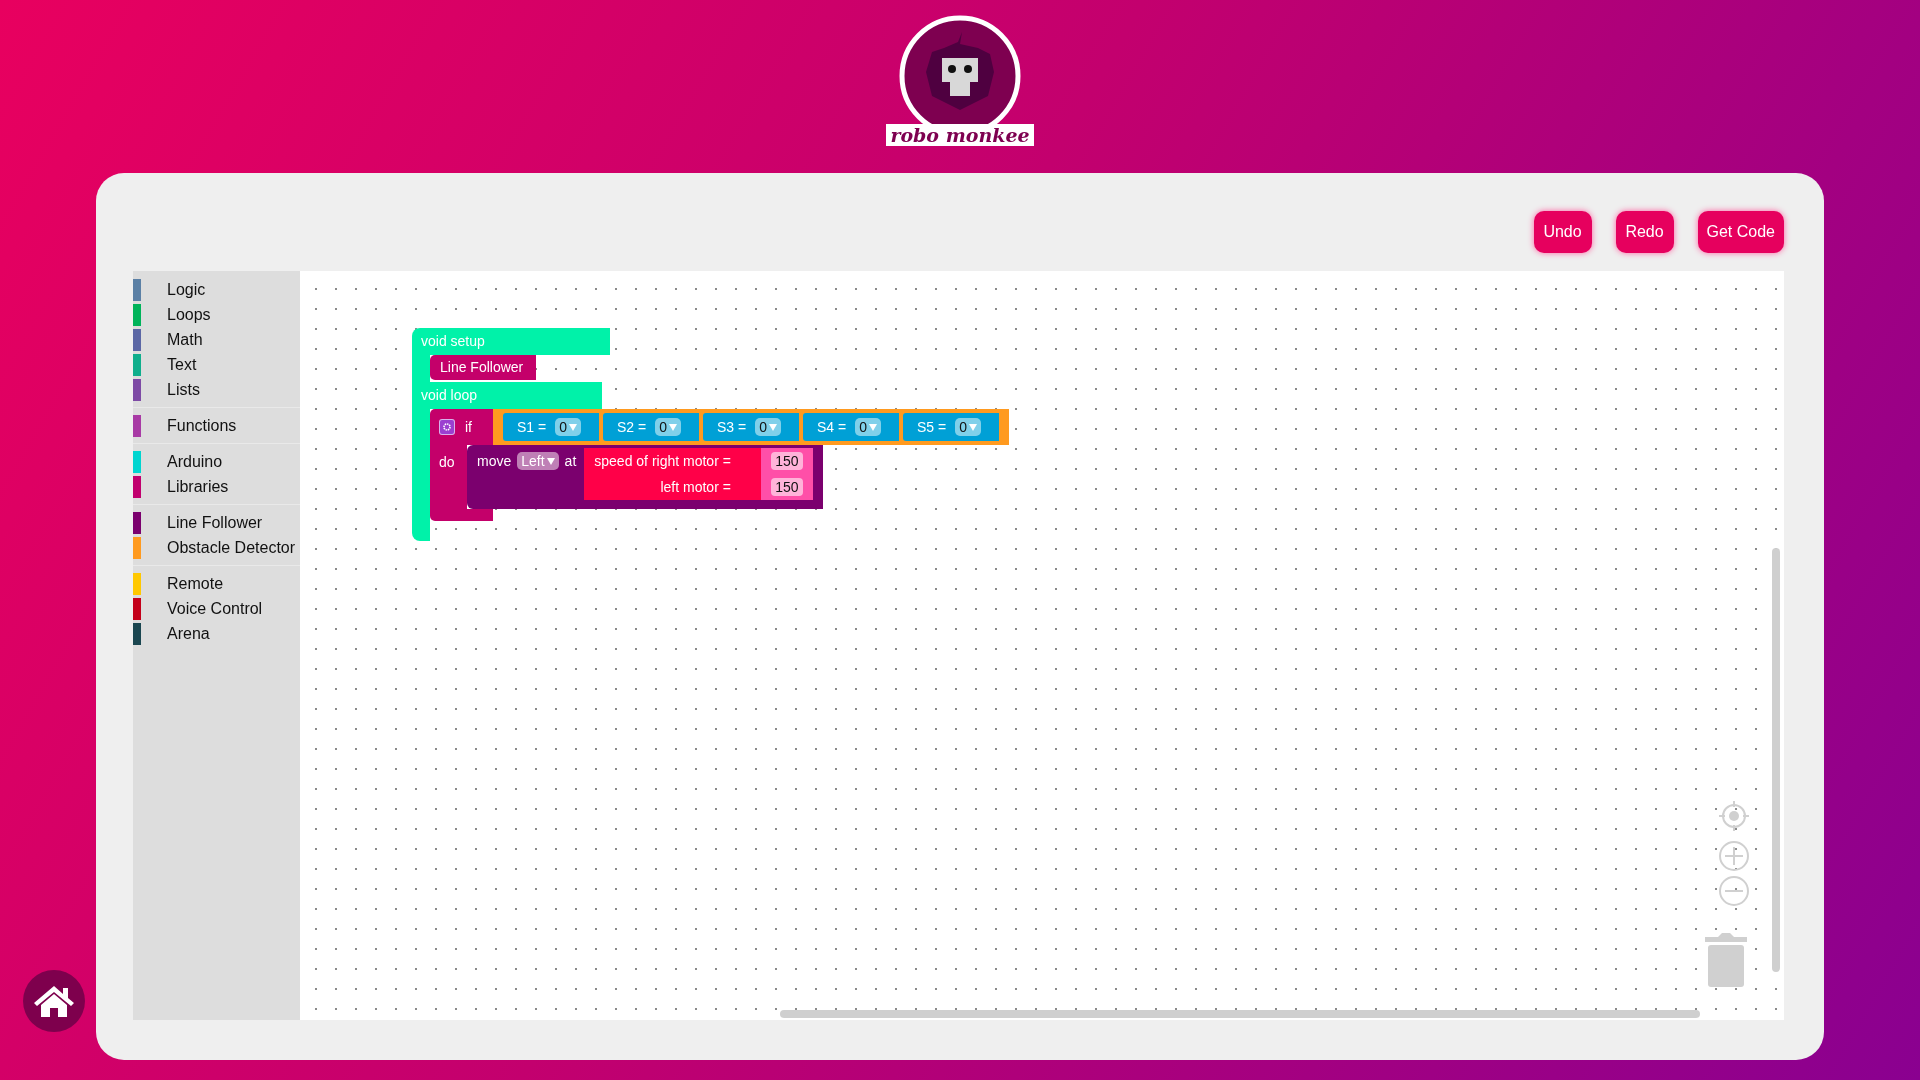  What do you see at coordinates (494, 461) in the screenshot?
I see `move-label: move` at bounding box center [494, 461].